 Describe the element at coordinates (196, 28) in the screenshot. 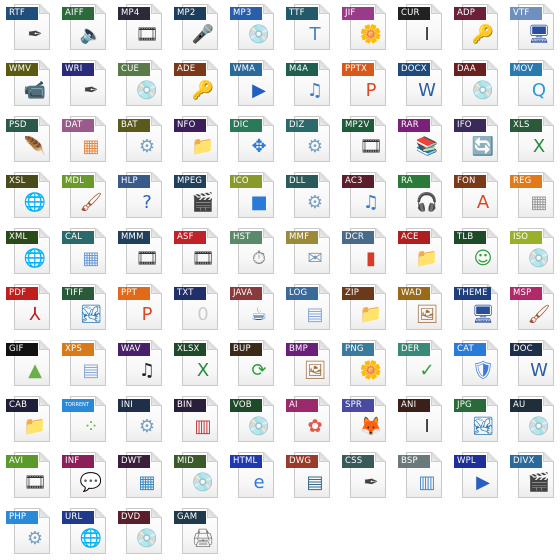

I see `file-icon-mp2: 🎤 MP2` at that location.